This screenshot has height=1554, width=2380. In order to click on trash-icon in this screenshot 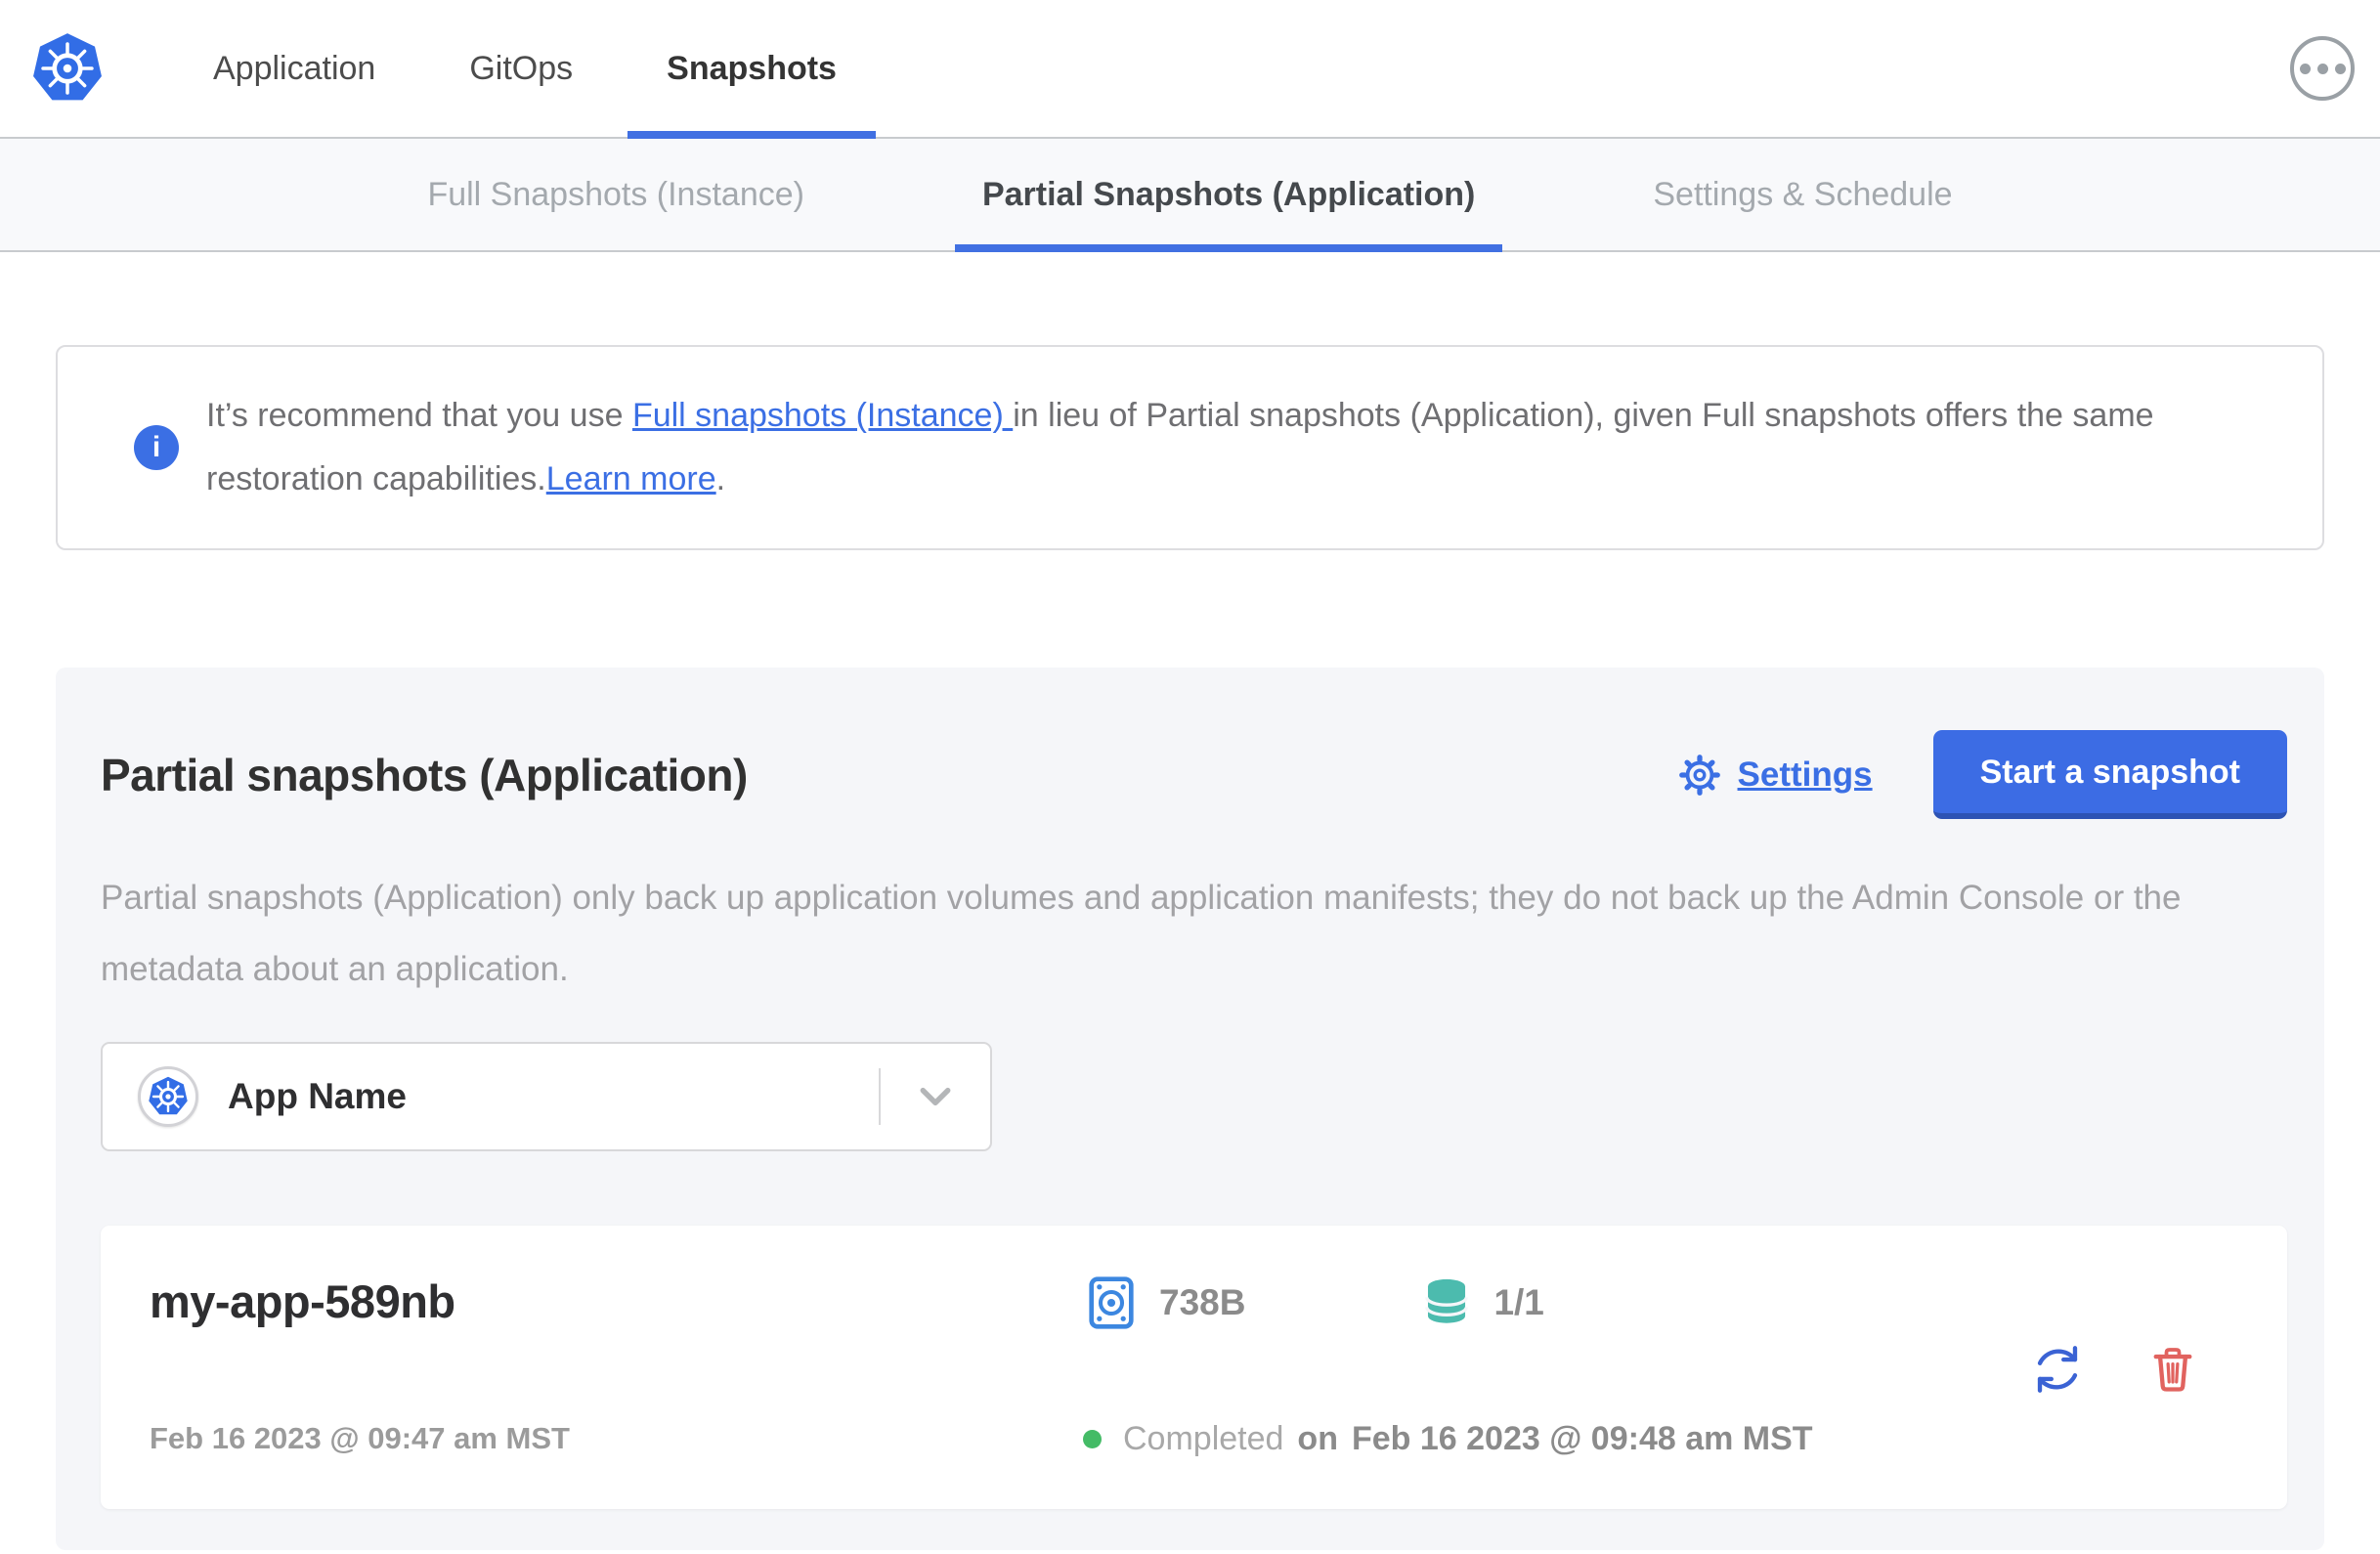, I will do `click(2172, 1369)`.